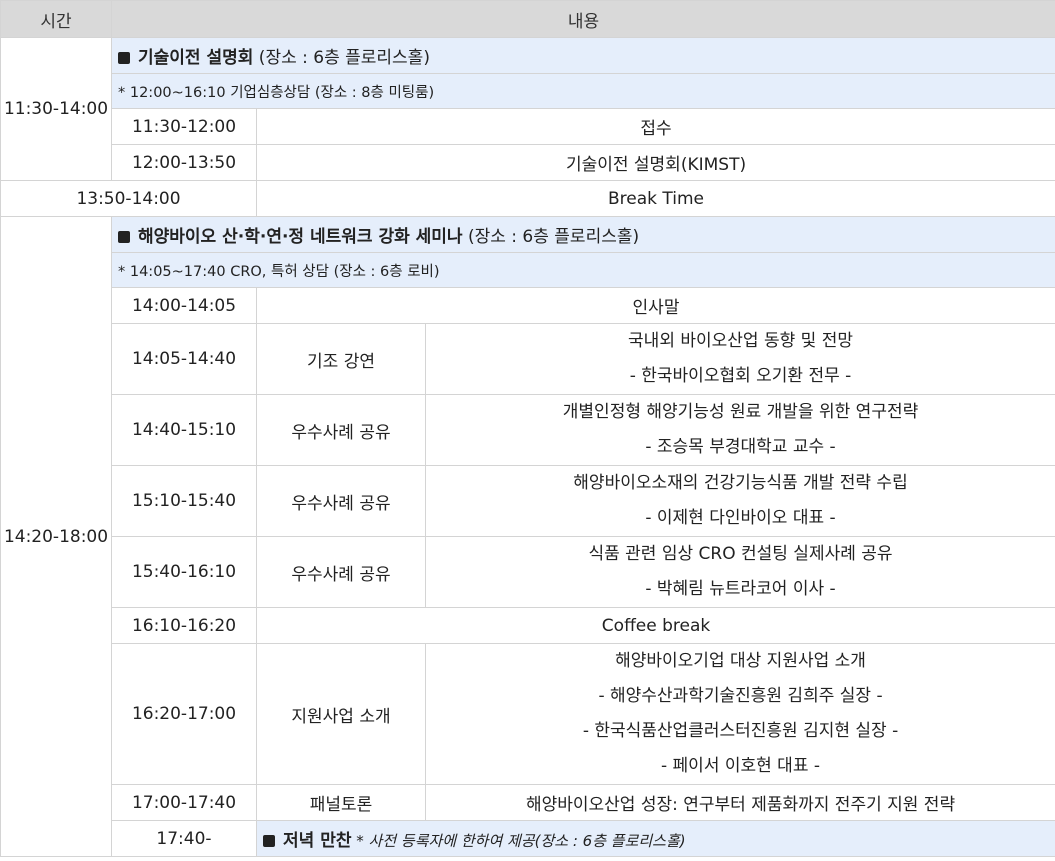 The width and height of the screenshot is (1055, 861). I want to click on session-content: 해양바이오산업 성장: 연구부터 제품화까지 전주기 지원 전략, so click(739, 802).